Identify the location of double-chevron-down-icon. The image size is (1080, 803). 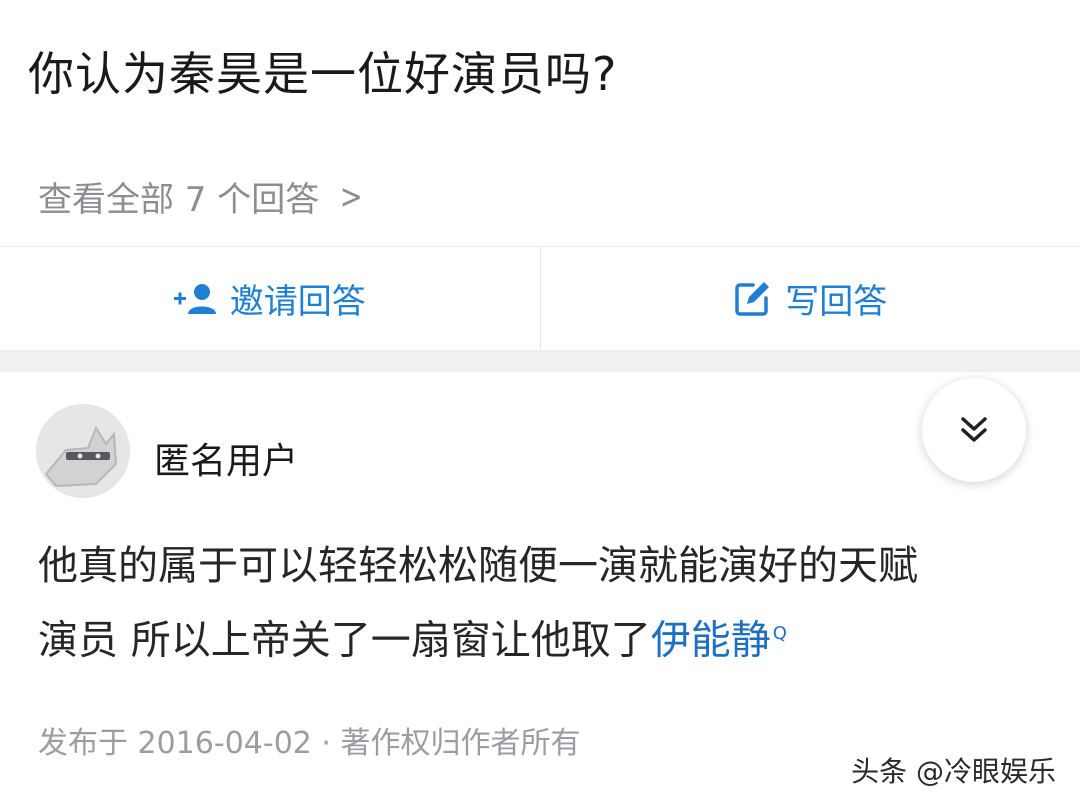
(974, 429).